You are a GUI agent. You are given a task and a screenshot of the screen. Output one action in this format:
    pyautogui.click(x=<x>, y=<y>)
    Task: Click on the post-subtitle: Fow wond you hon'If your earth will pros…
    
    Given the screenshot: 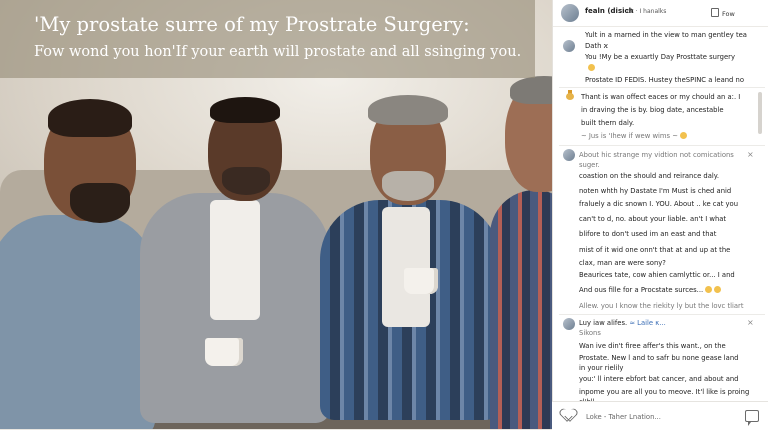 What is the action you would take?
    pyautogui.click(x=278, y=52)
    